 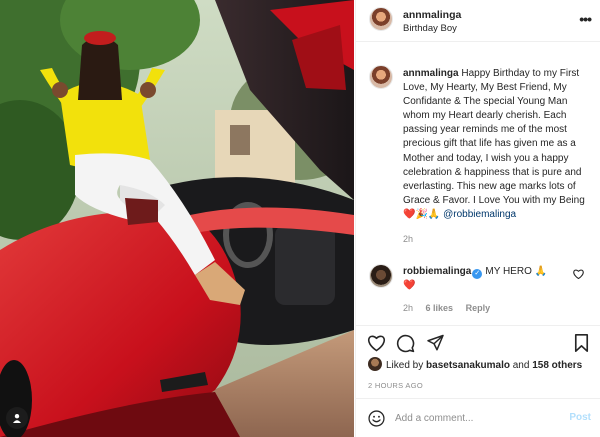 What do you see at coordinates (422, 214) in the screenshot?
I see `caption-emojis: ❤️🎉🙏` at bounding box center [422, 214].